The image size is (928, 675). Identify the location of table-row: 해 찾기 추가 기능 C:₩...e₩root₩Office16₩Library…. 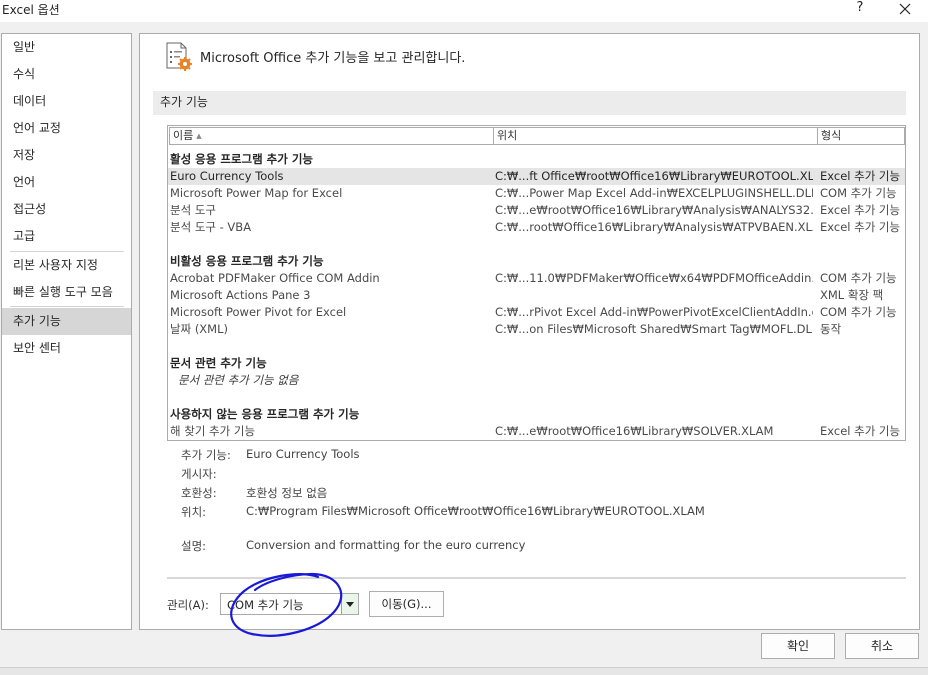
(536, 431).